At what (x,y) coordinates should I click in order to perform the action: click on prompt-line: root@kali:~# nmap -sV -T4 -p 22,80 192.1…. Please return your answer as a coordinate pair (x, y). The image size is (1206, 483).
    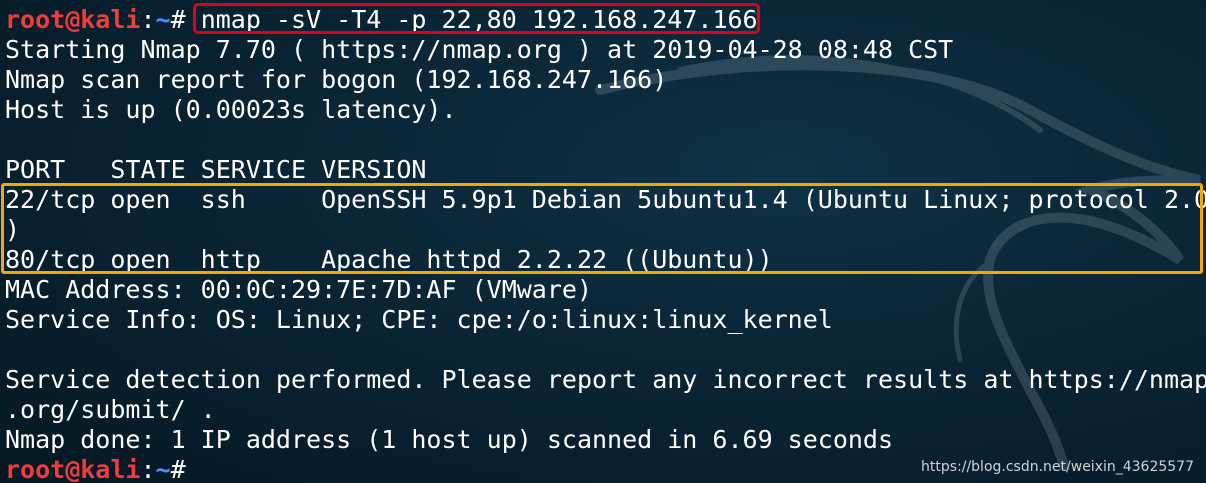
    Looking at the image, I should click on (605, 20).